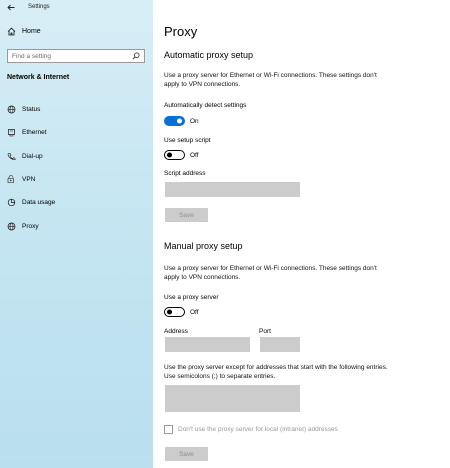 The width and height of the screenshot is (450, 468). I want to click on window-title: Settings, so click(39, 7).